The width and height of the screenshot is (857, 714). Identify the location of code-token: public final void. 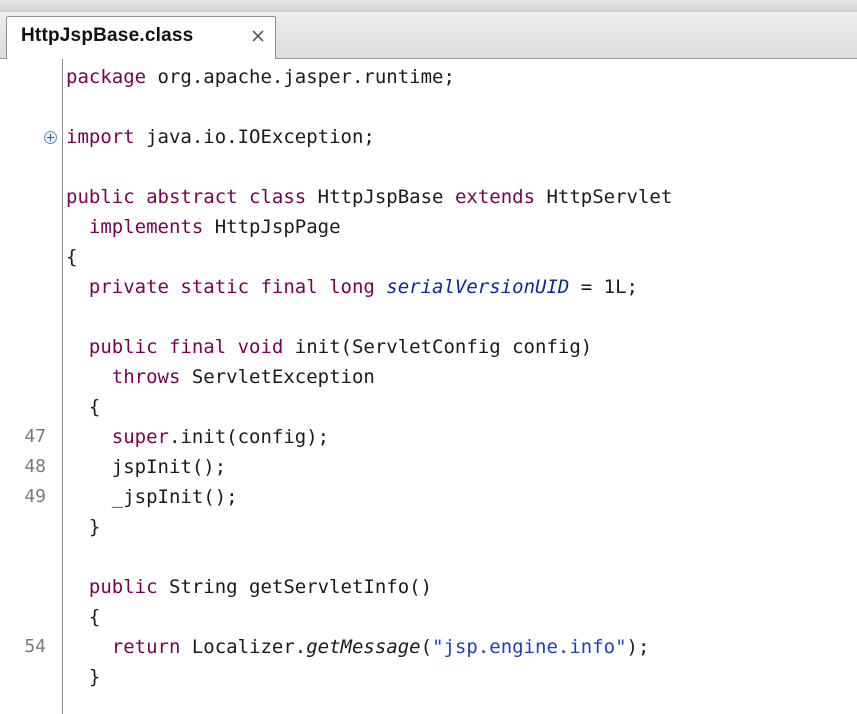
(175, 347).